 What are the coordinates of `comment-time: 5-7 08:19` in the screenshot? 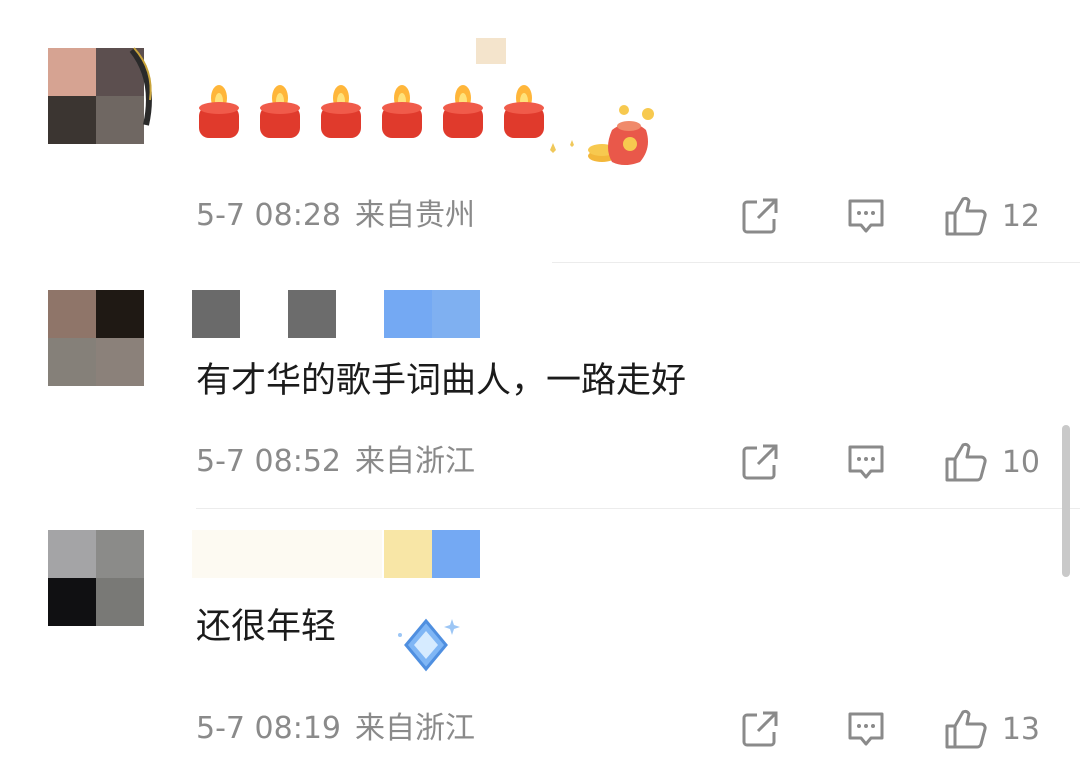 It's located at (268, 728).